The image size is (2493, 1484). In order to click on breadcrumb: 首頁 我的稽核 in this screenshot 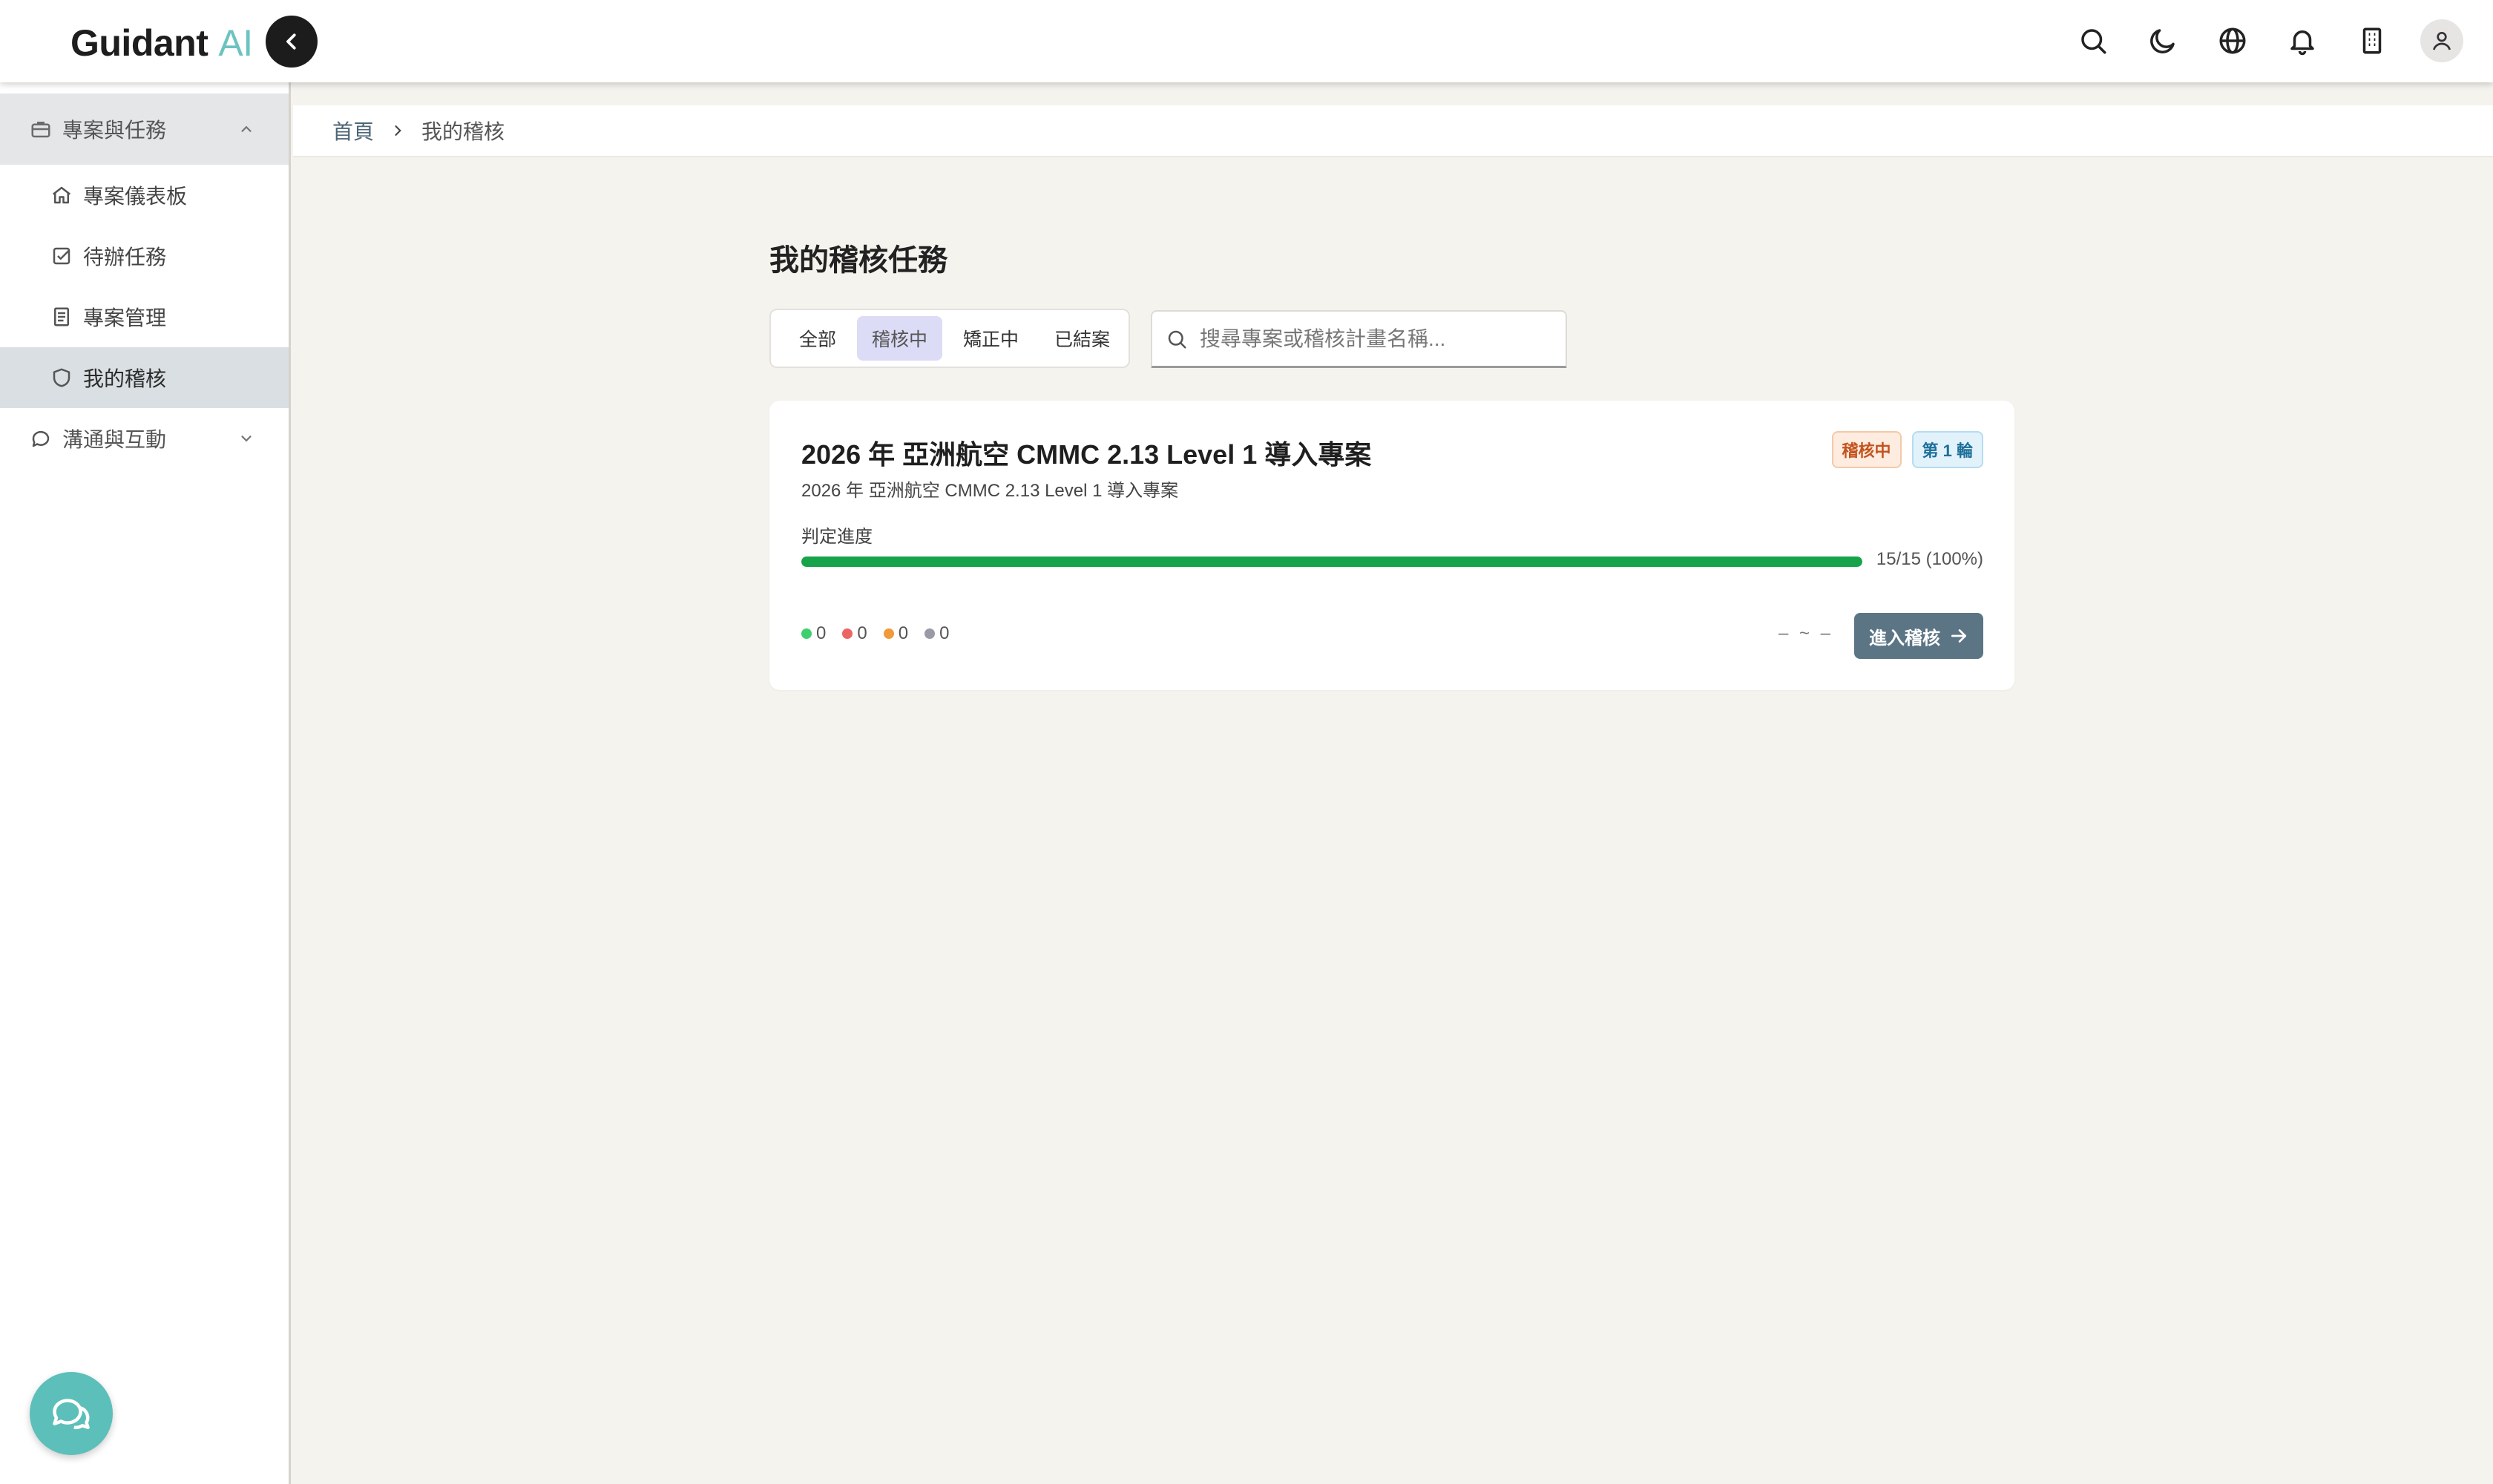, I will do `click(1393, 131)`.